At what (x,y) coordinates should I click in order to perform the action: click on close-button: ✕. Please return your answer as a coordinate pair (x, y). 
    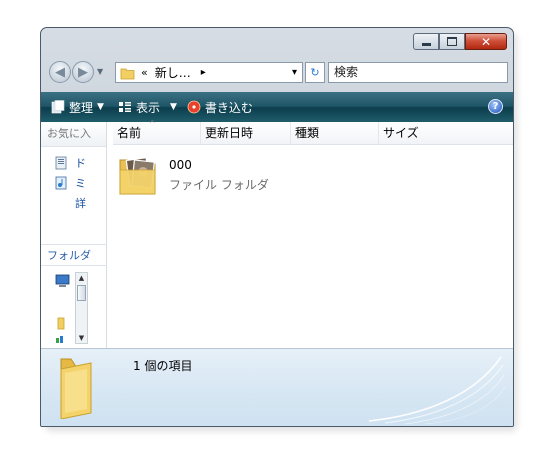
    Looking at the image, I should click on (486, 41).